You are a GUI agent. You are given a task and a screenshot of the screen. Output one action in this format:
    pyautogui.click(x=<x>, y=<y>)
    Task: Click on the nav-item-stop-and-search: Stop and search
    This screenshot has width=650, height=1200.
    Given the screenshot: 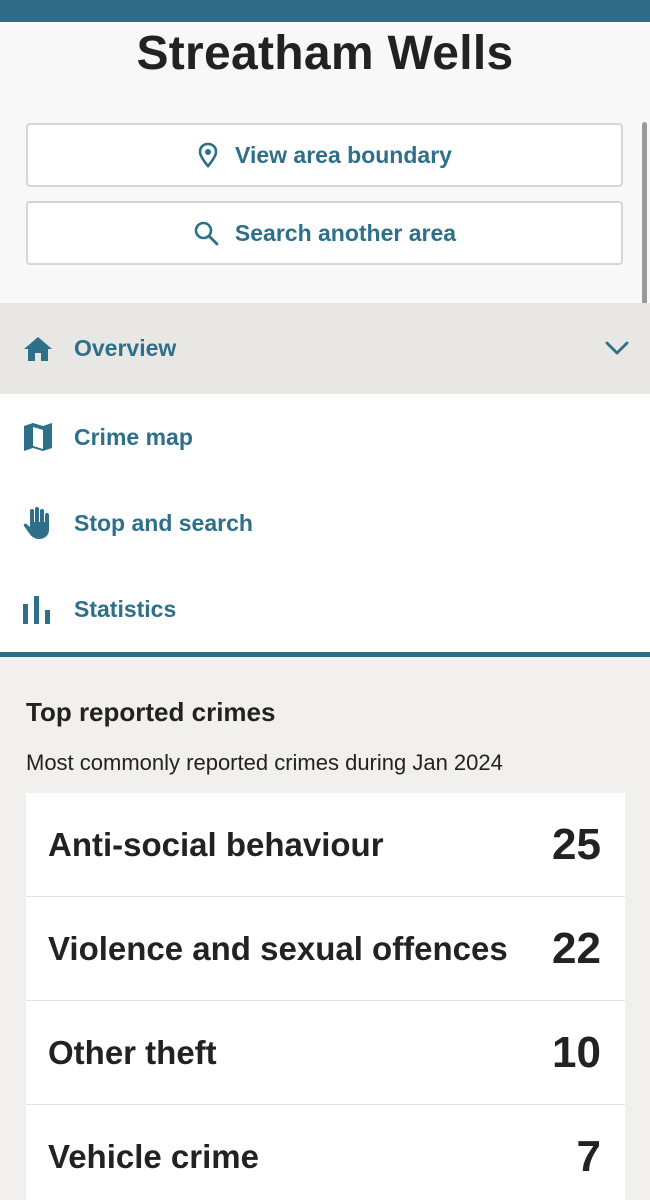 What is the action you would take?
    pyautogui.click(x=325, y=523)
    